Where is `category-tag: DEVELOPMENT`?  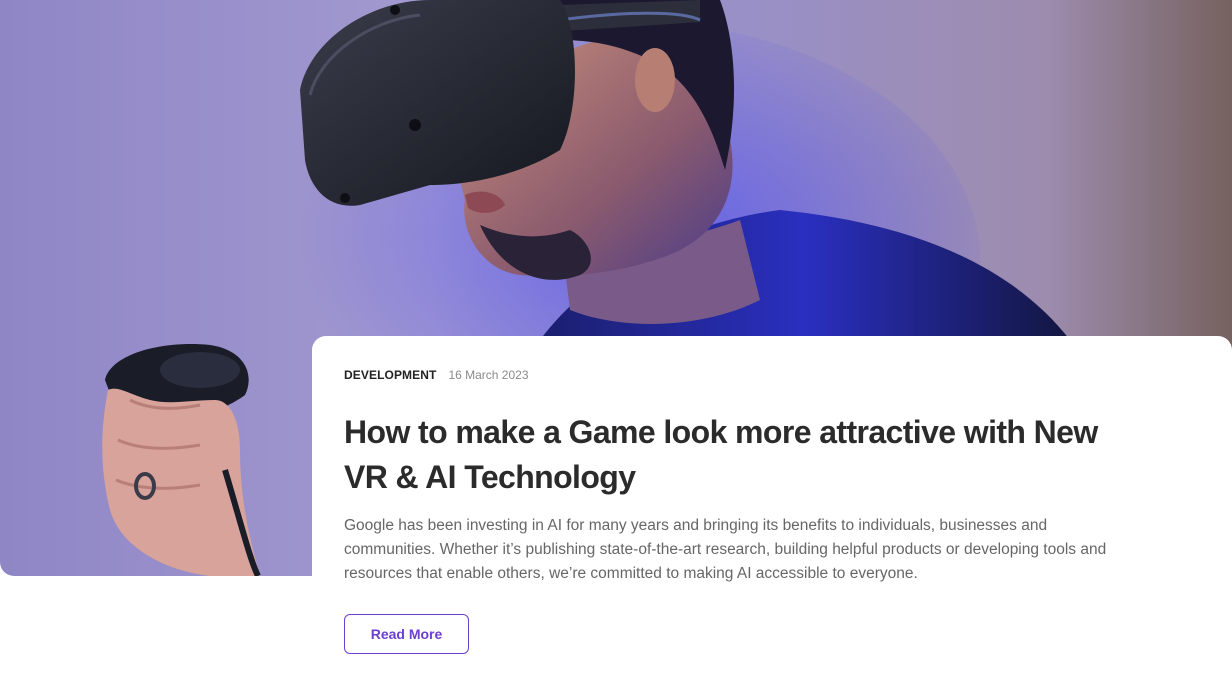 category-tag: DEVELOPMENT is located at coordinates (390, 375).